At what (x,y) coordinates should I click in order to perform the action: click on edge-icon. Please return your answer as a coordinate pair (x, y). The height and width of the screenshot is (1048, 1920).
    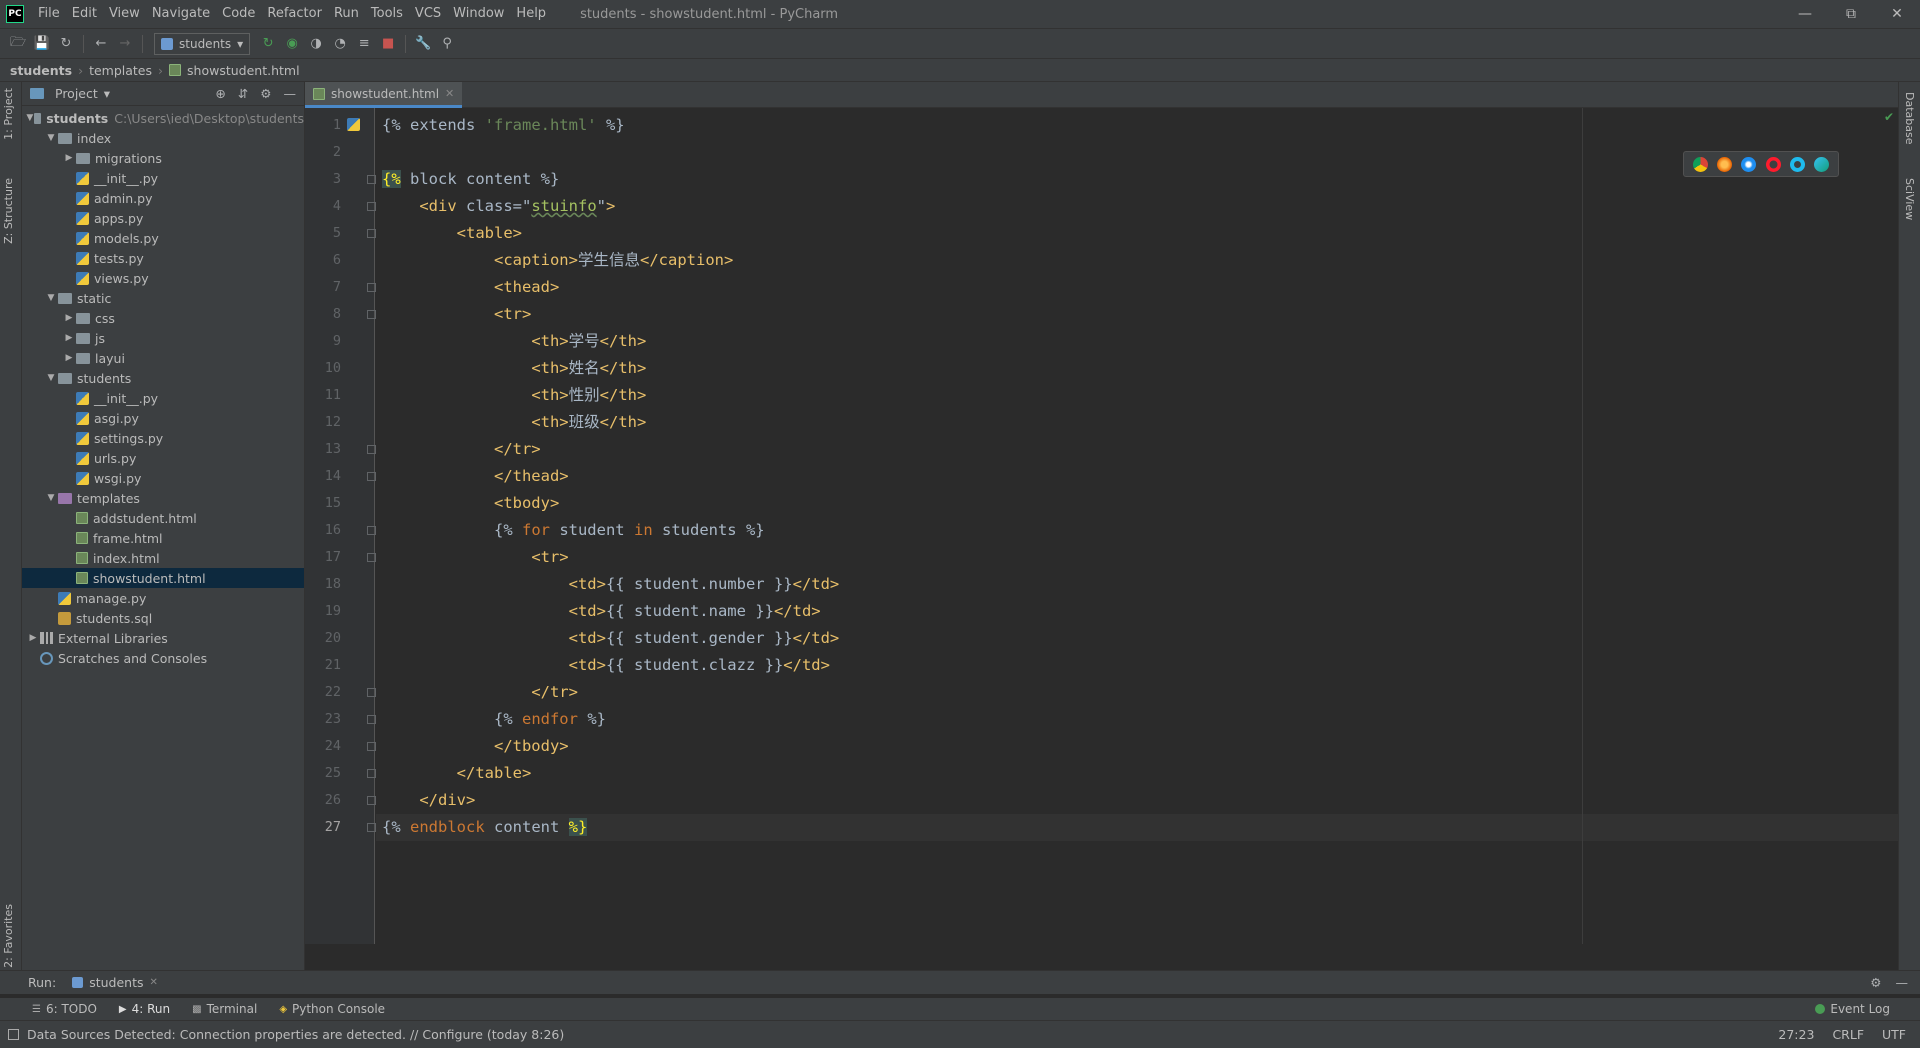
    Looking at the image, I should click on (1822, 164).